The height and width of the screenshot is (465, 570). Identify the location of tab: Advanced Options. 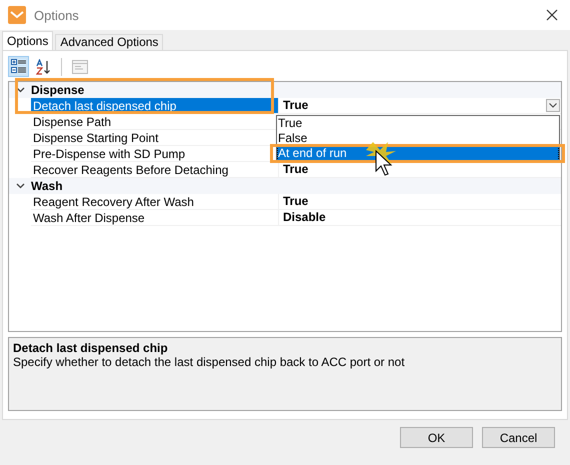
(109, 42).